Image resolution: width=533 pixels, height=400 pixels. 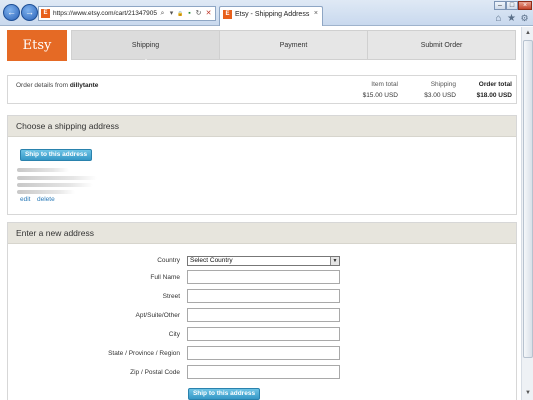 I want to click on scroll-down-icon: ▼, so click(x=528, y=393).